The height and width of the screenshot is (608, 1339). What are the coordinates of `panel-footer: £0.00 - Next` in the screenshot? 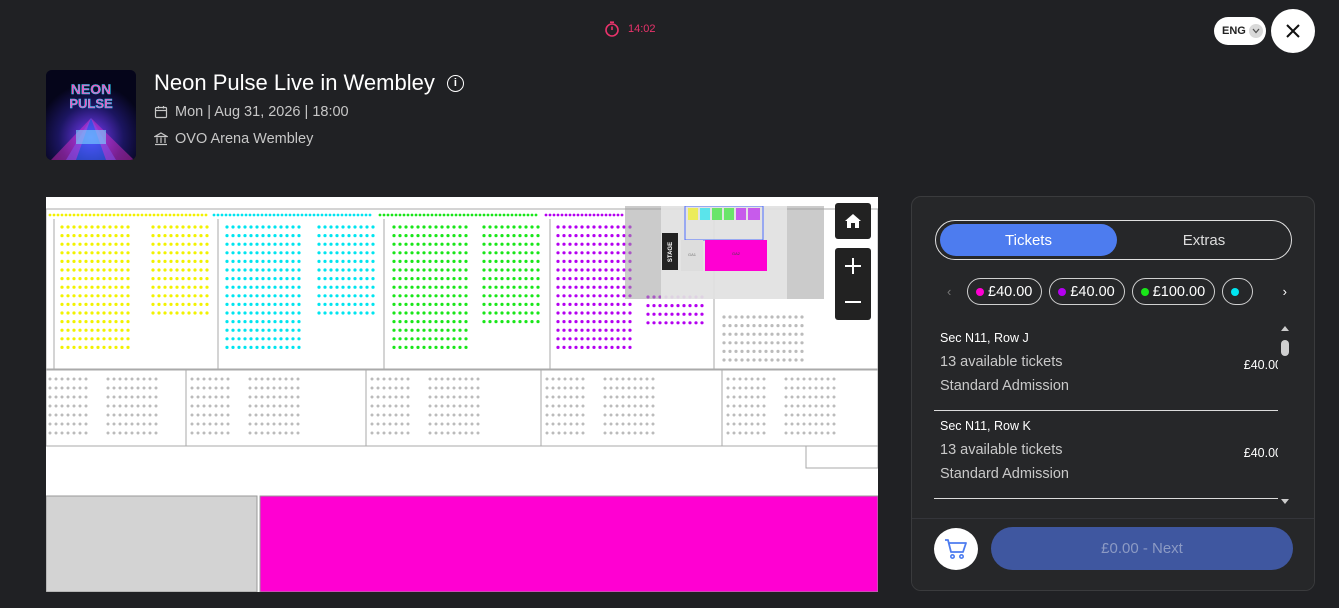 It's located at (1113, 554).